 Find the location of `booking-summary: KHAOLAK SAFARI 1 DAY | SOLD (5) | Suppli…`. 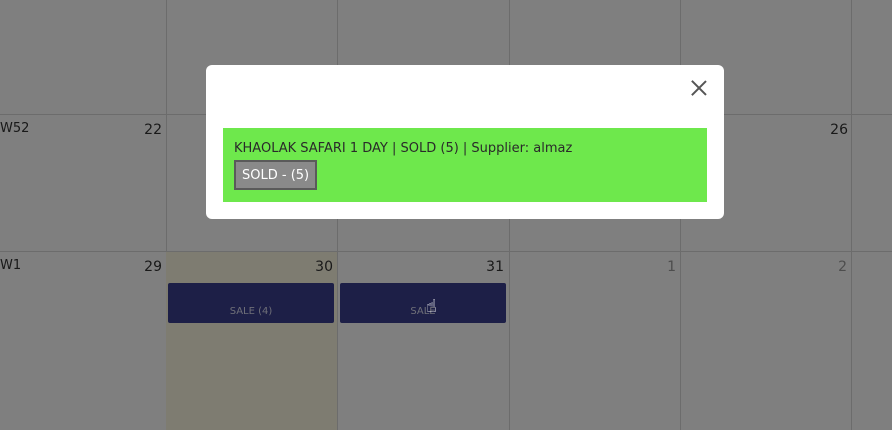

booking-summary: KHAOLAK SAFARI 1 DAY | SOLD (5) | Suppli… is located at coordinates (403, 148).